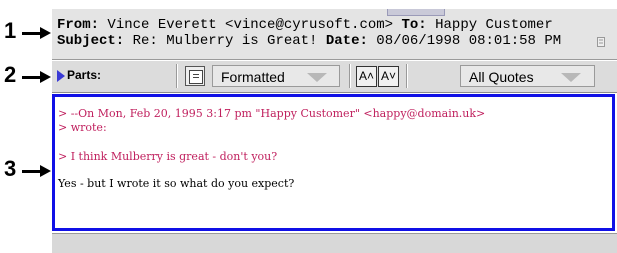  Describe the element at coordinates (388, 76) in the screenshot. I see `decrease-font-button: A˅` at that location.